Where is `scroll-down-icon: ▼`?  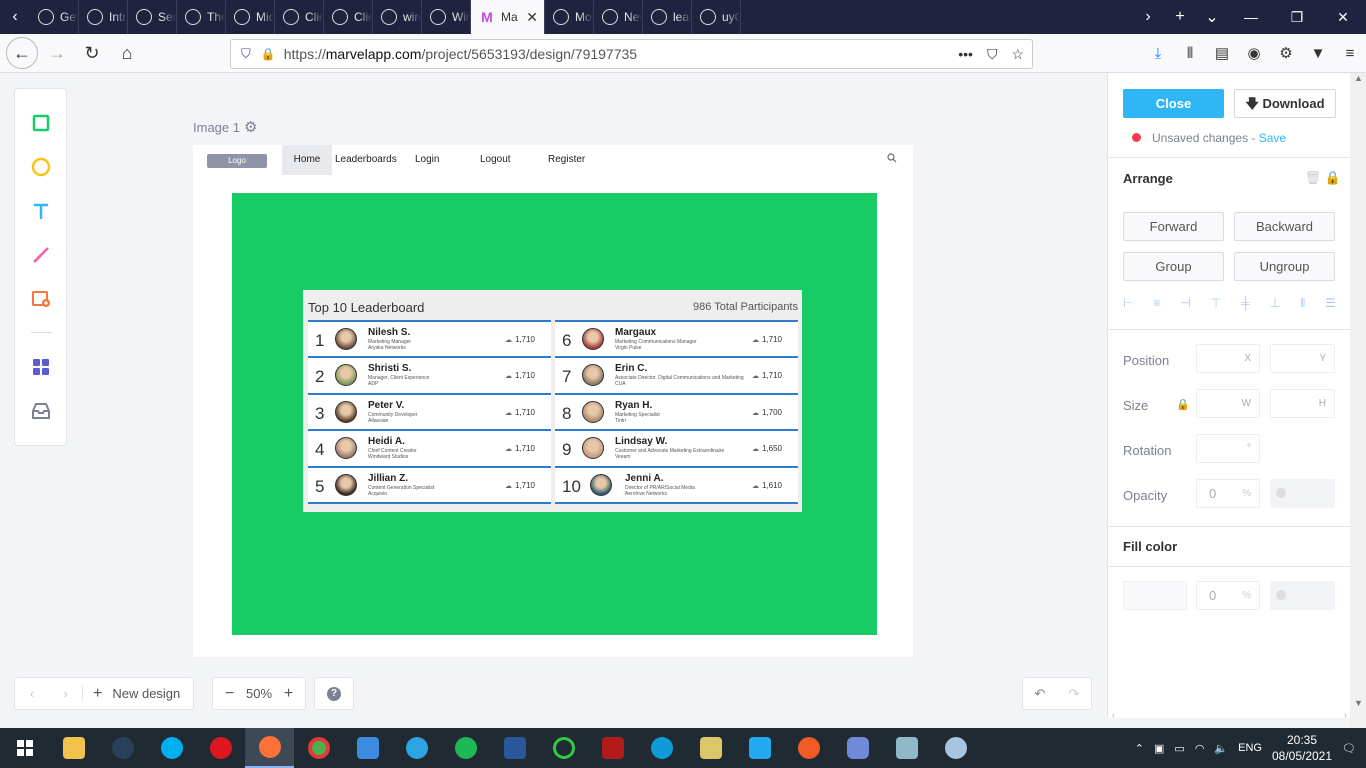
scroll-down-icon: ▼ is located at coordinates (1358, 703).